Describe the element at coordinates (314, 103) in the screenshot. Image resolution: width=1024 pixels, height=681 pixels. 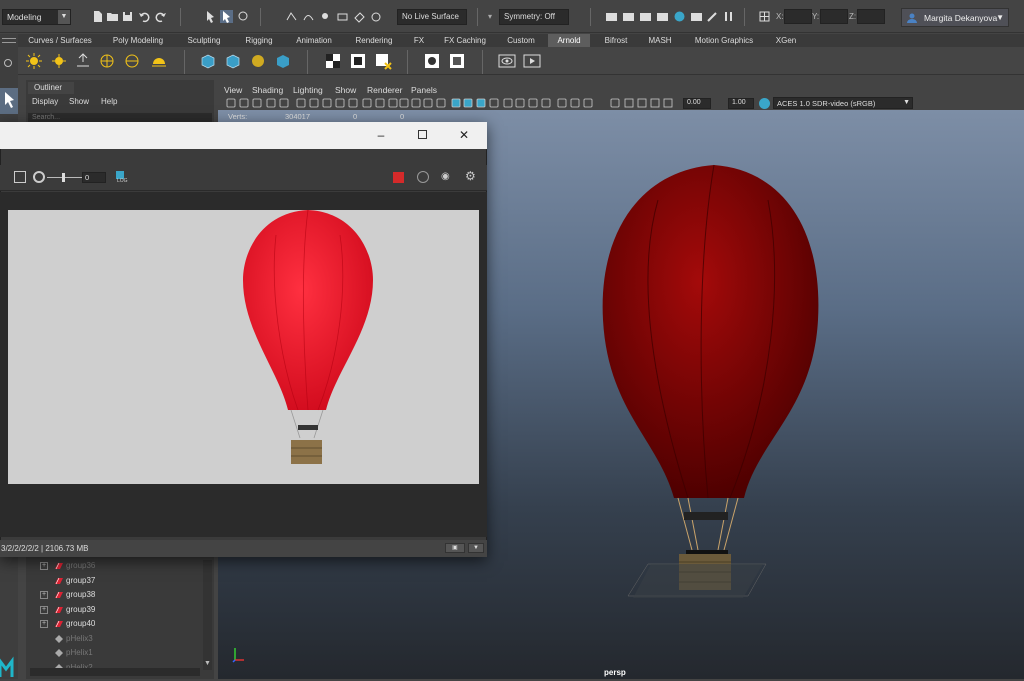
I see `grid-icon` at that location.